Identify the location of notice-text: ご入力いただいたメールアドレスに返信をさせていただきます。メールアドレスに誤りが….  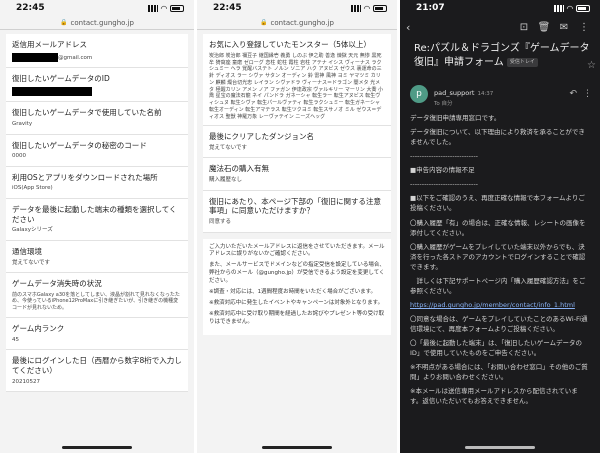
(297, 250).